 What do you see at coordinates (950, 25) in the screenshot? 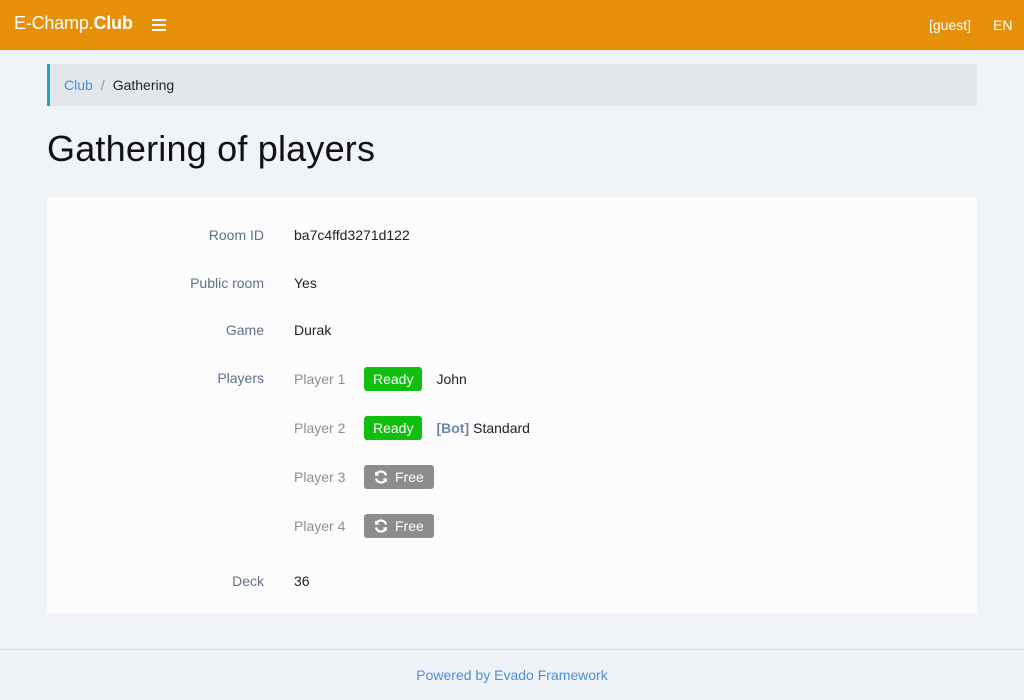
I see `user-menu-link: [guest]` at bounding box center [950, 25].